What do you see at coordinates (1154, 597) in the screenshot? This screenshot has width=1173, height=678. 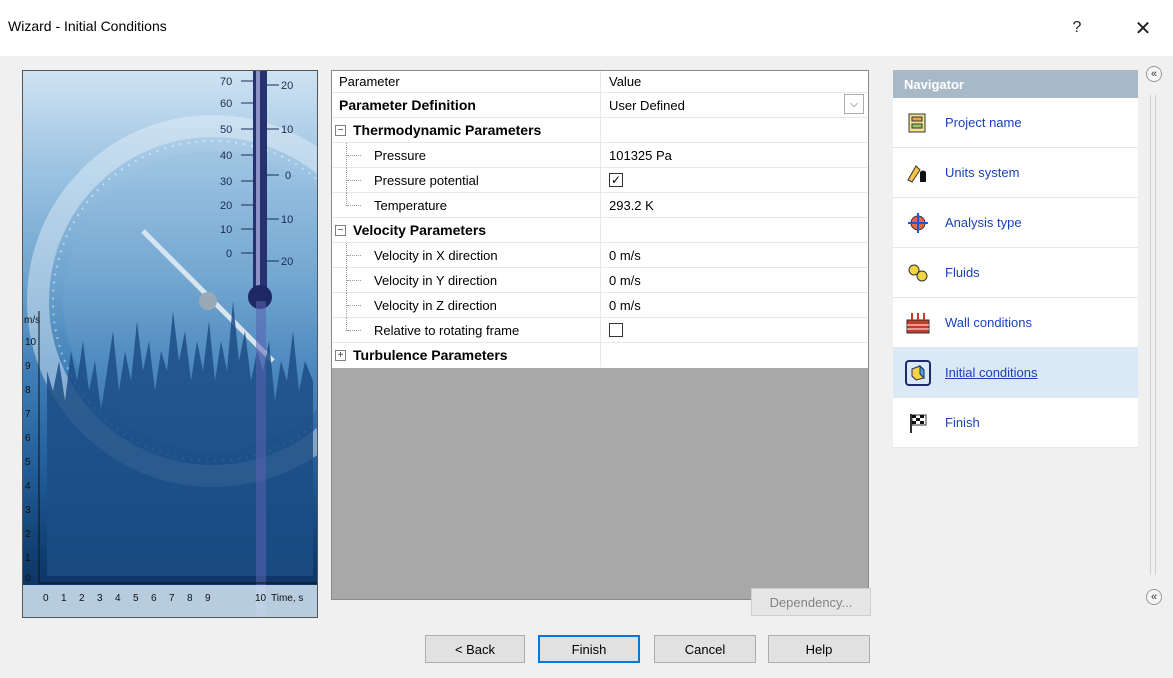 I see `navigator-collapse-bottom-button: «` at bounding box center [1154, 597].